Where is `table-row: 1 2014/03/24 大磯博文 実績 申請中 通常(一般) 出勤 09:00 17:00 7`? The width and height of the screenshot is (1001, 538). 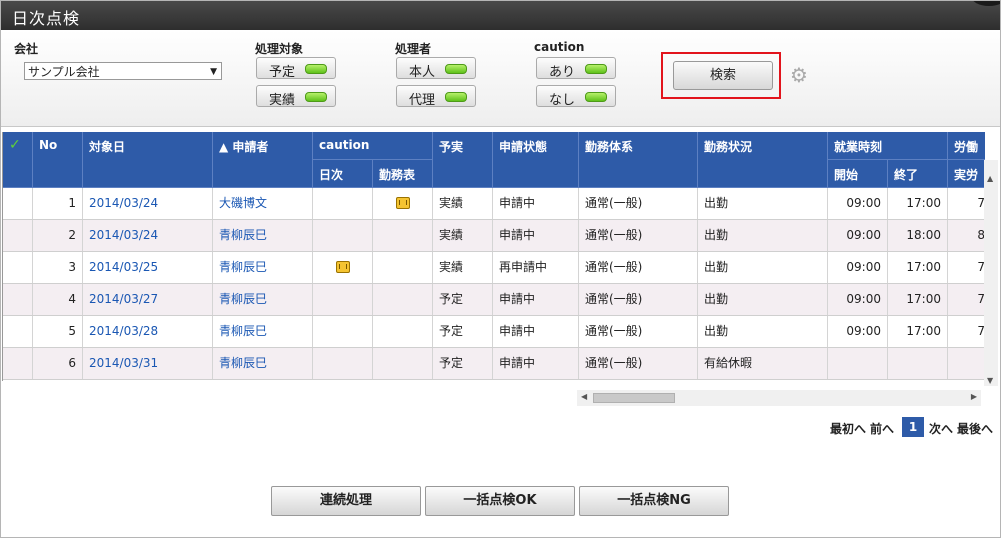
table-row: 1 2014/03/24 大磯博文 実績 申請中 通常(一般) 出勤 09:00 17:00 7 is located at coordinates (494, 204).